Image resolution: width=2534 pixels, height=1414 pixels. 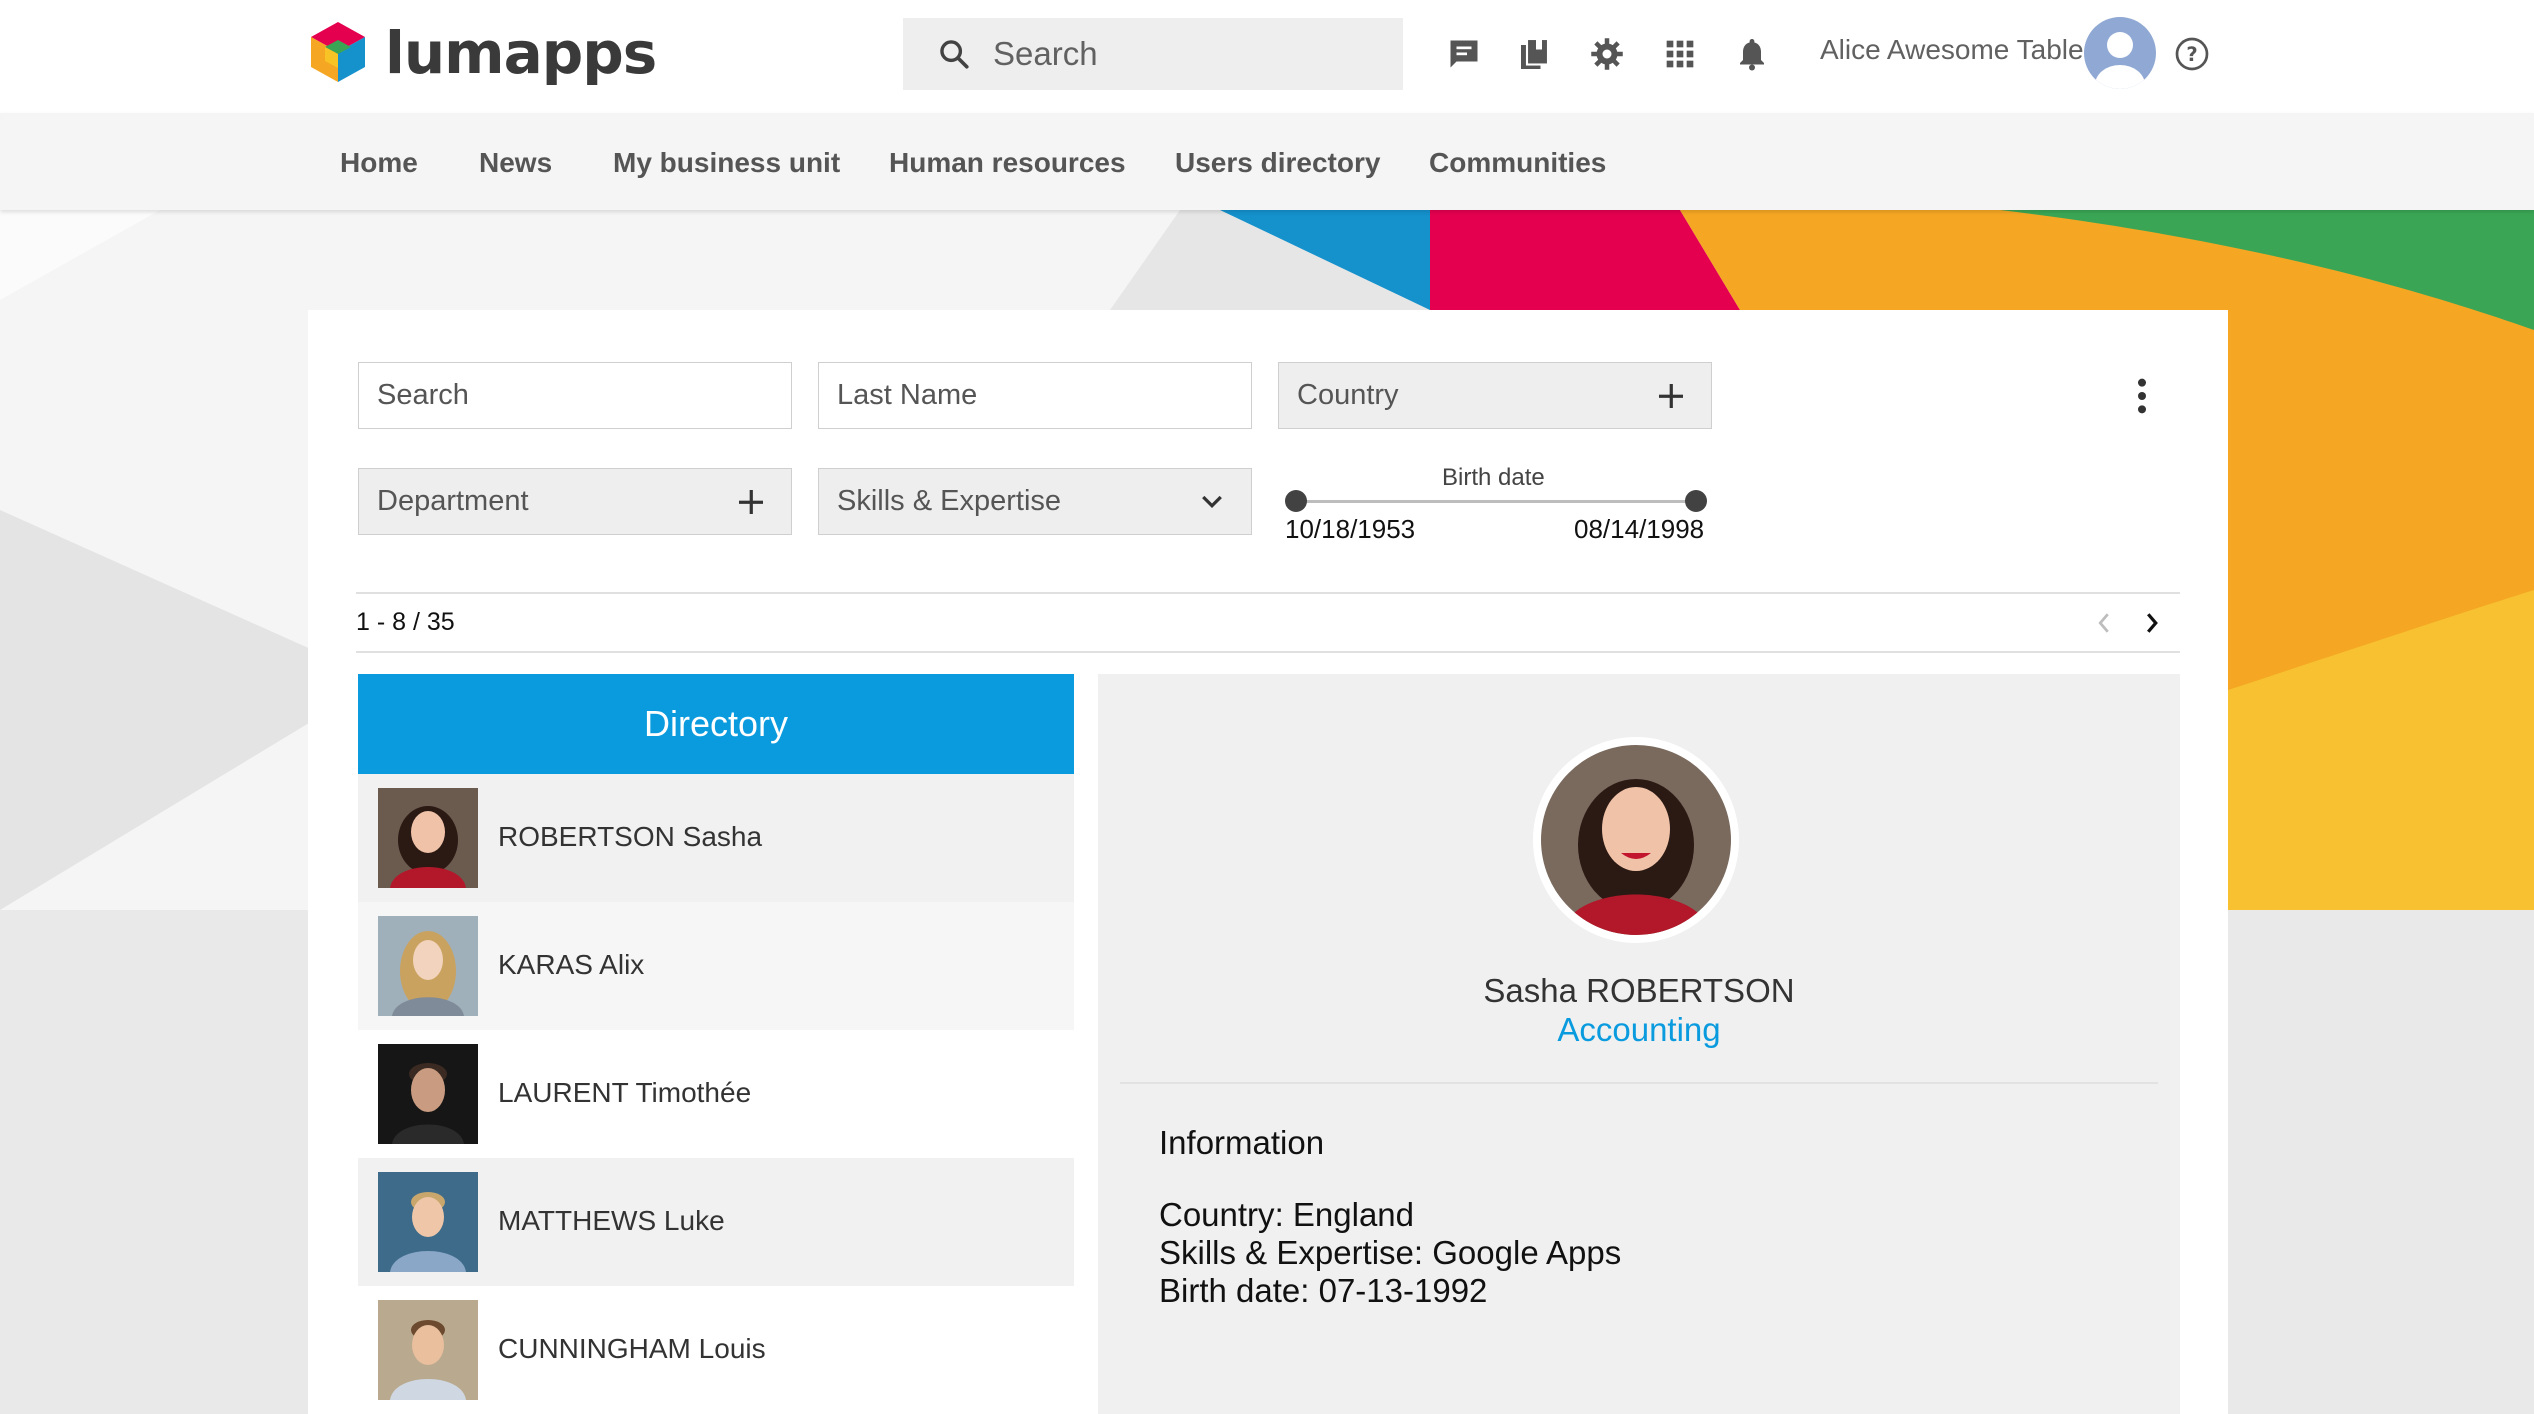 What do you see at coordinates (2152, 625) in the screenshot?
I see `next-page-icon` at bounding box center [2152, 625].